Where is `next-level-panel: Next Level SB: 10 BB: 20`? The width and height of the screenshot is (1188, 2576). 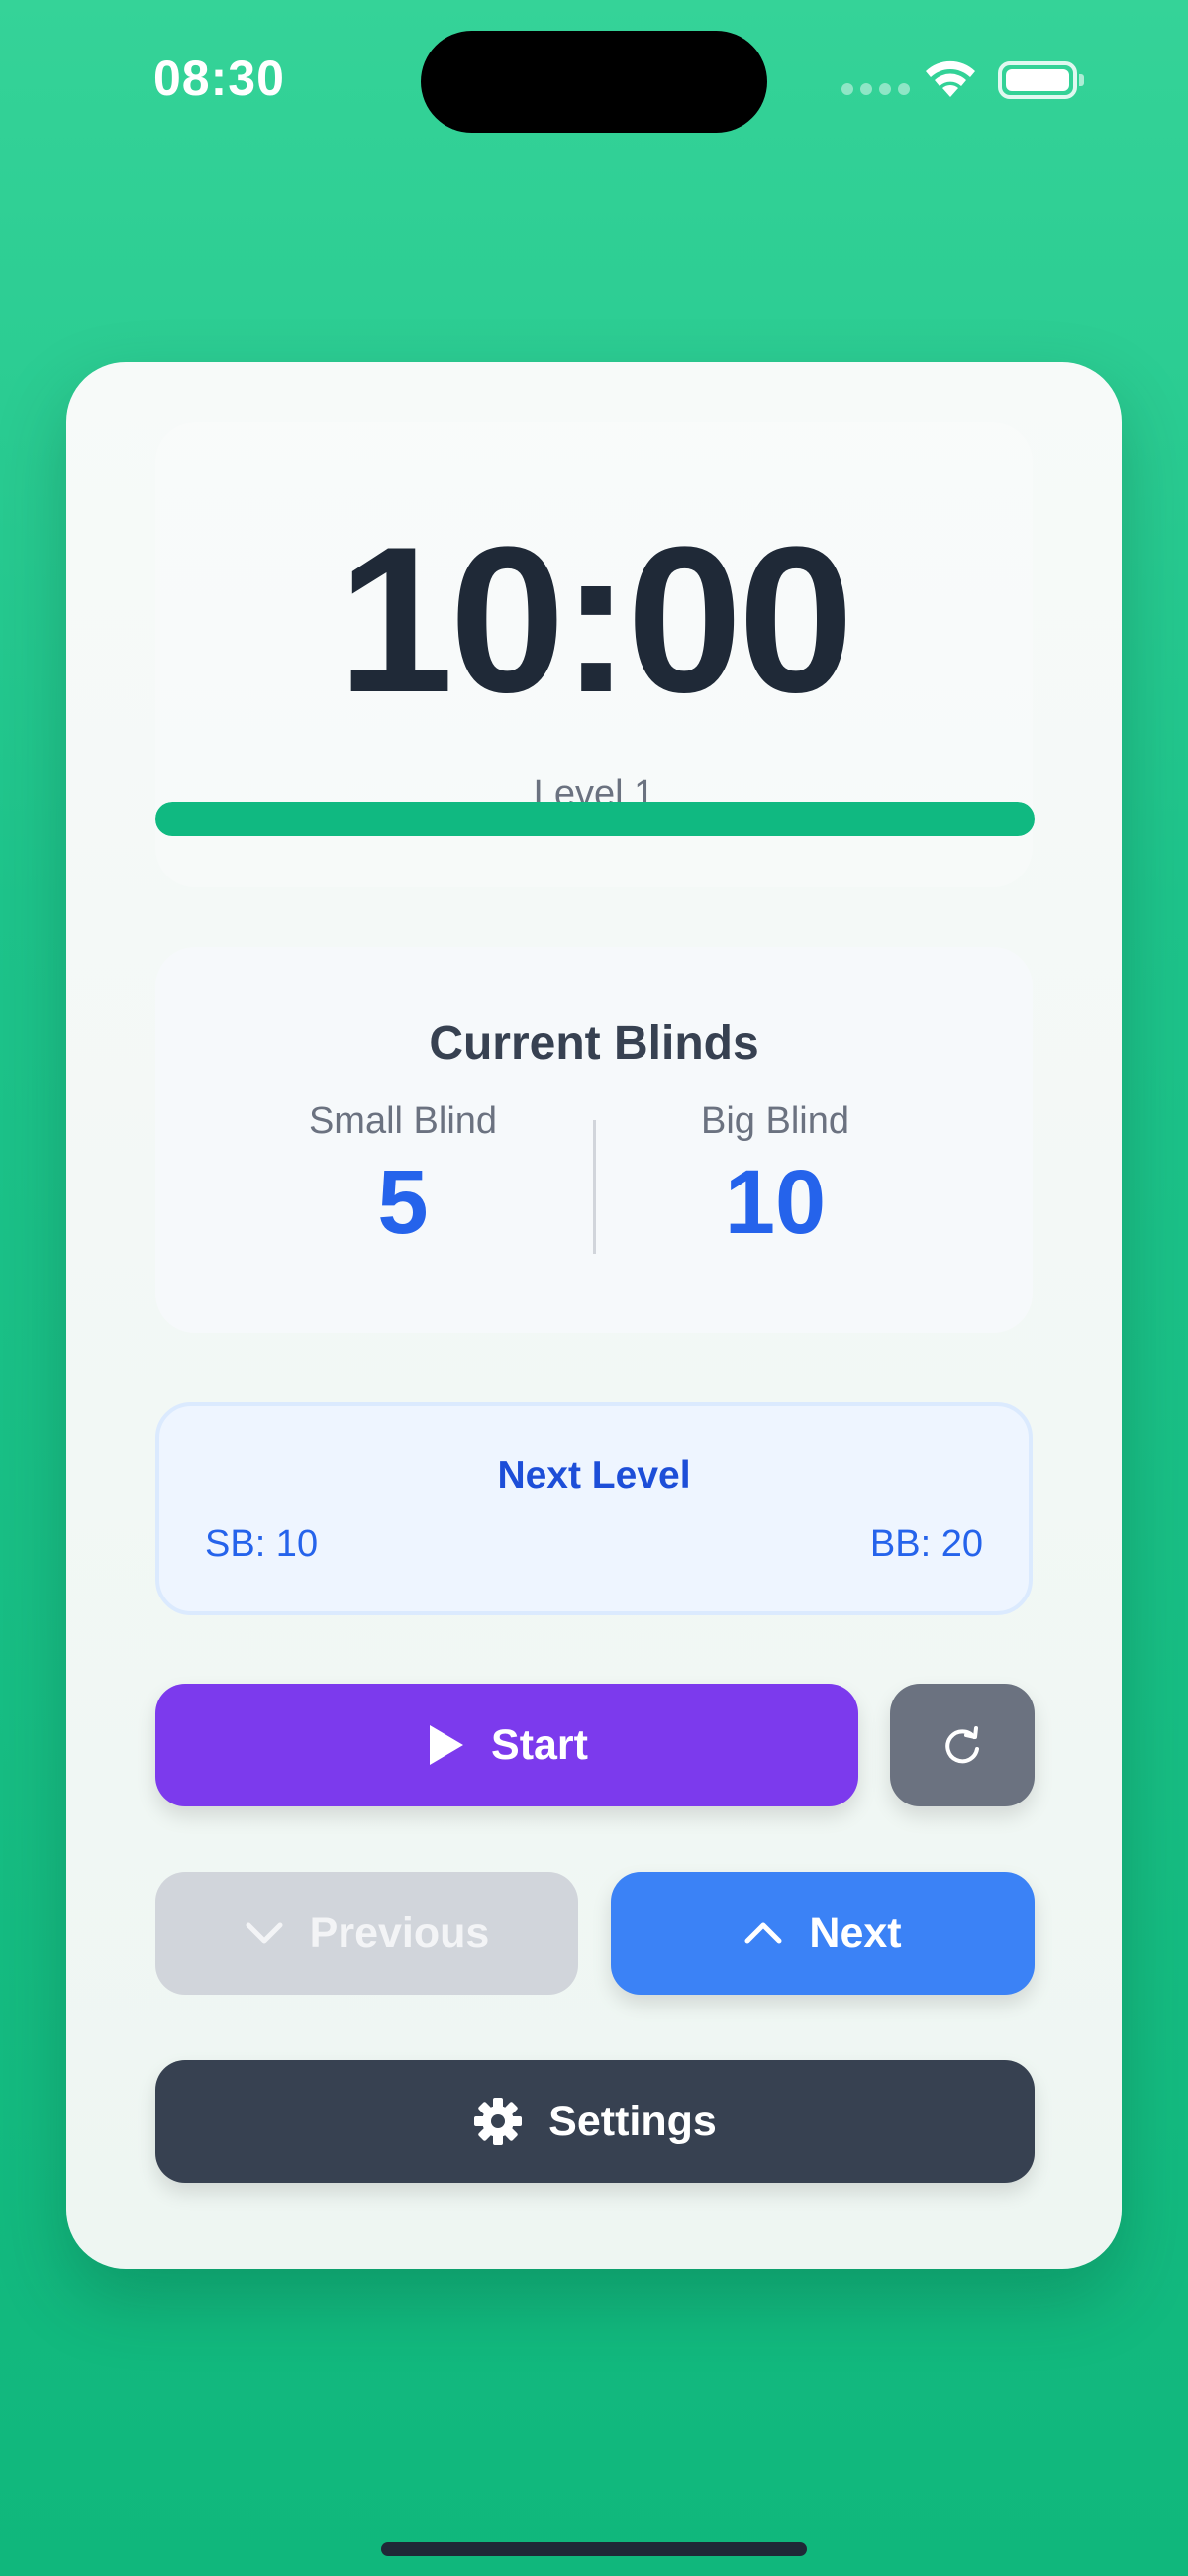 next-level-panel: Next Level SB: 10 BB: 20 is located at coordinates (594, 1508).